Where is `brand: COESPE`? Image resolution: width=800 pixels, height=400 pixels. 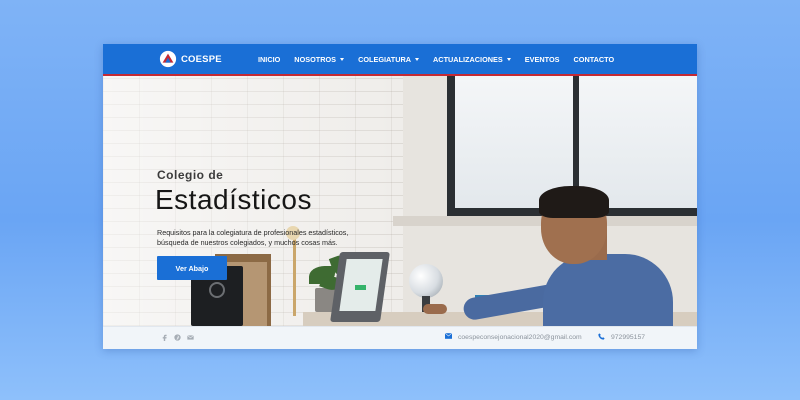 brand: COESPE is located at coordinates (190, 59).